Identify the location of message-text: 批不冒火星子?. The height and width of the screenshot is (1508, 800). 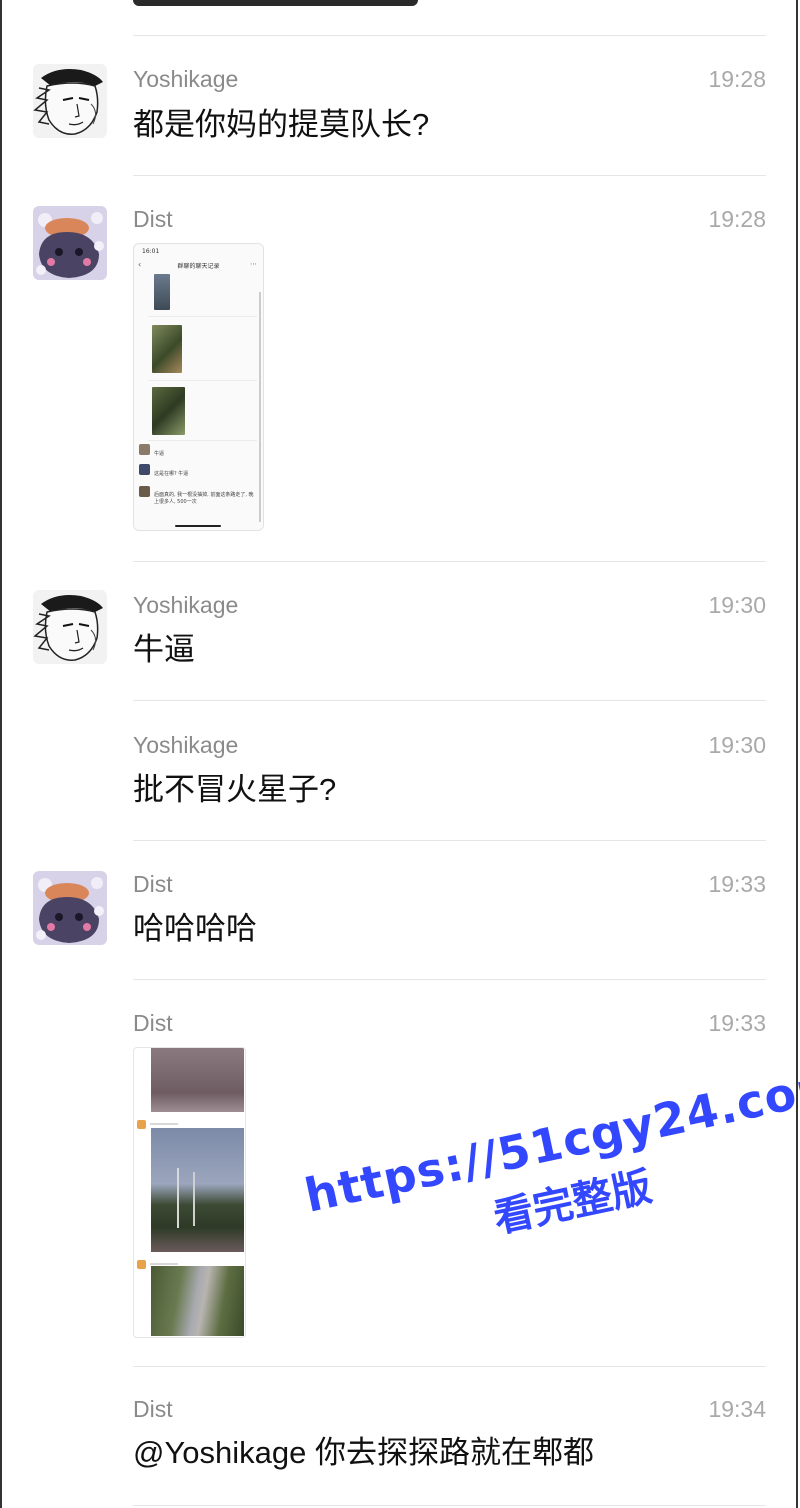
(235, 789).